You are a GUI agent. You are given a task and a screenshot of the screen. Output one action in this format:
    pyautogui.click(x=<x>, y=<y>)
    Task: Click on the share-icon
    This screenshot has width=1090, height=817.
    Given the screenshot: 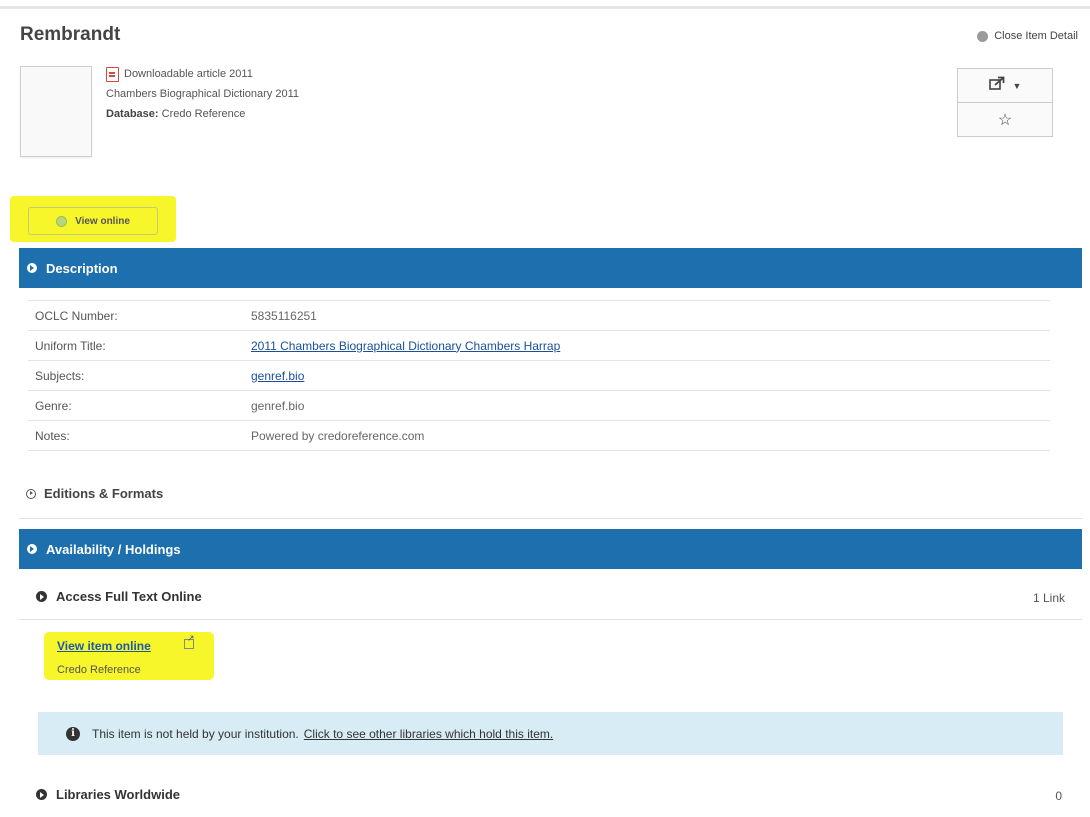 What is the action you would take?
    pyautogui.click(x=996, y=85)
    